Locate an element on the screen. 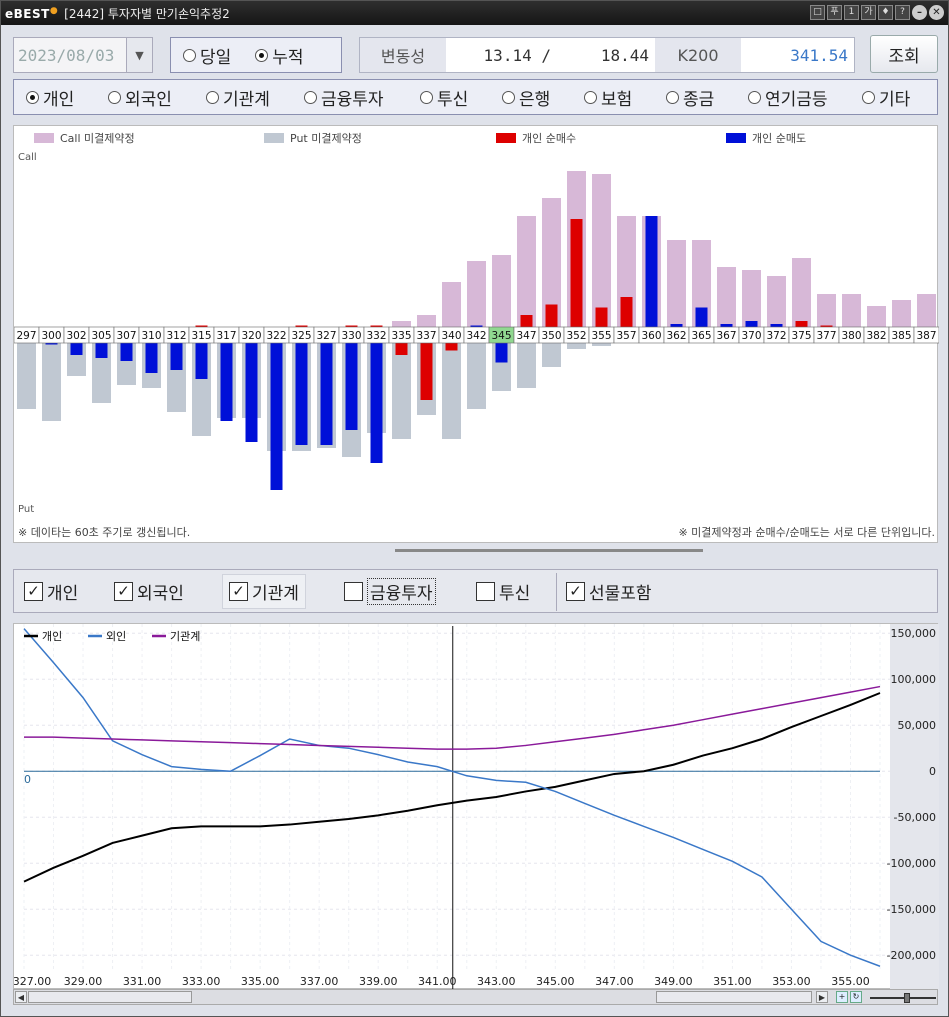 The width and height of the screenshot is (949, 1017). y-tick-label: 100,000 is located at coordinates (914, 679).